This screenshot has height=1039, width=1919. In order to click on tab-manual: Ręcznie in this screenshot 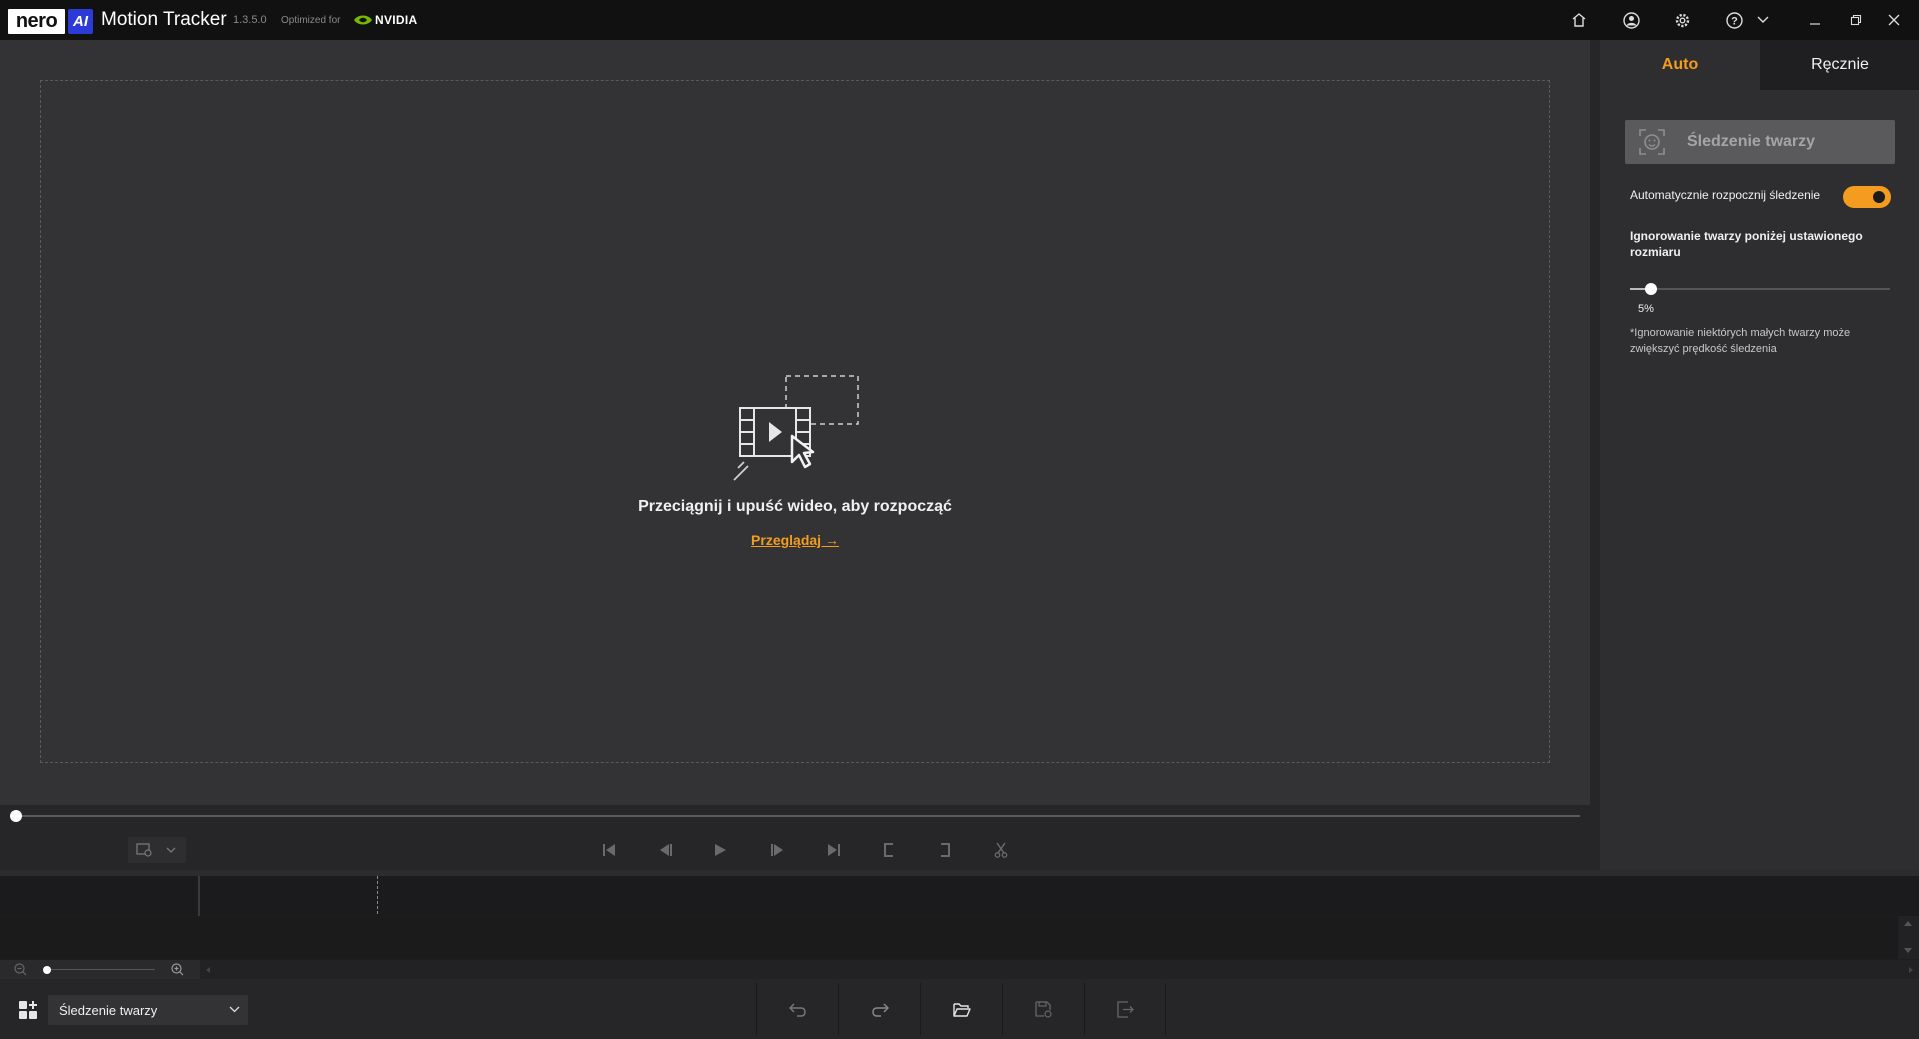, I will do `click(1839, 65)`.